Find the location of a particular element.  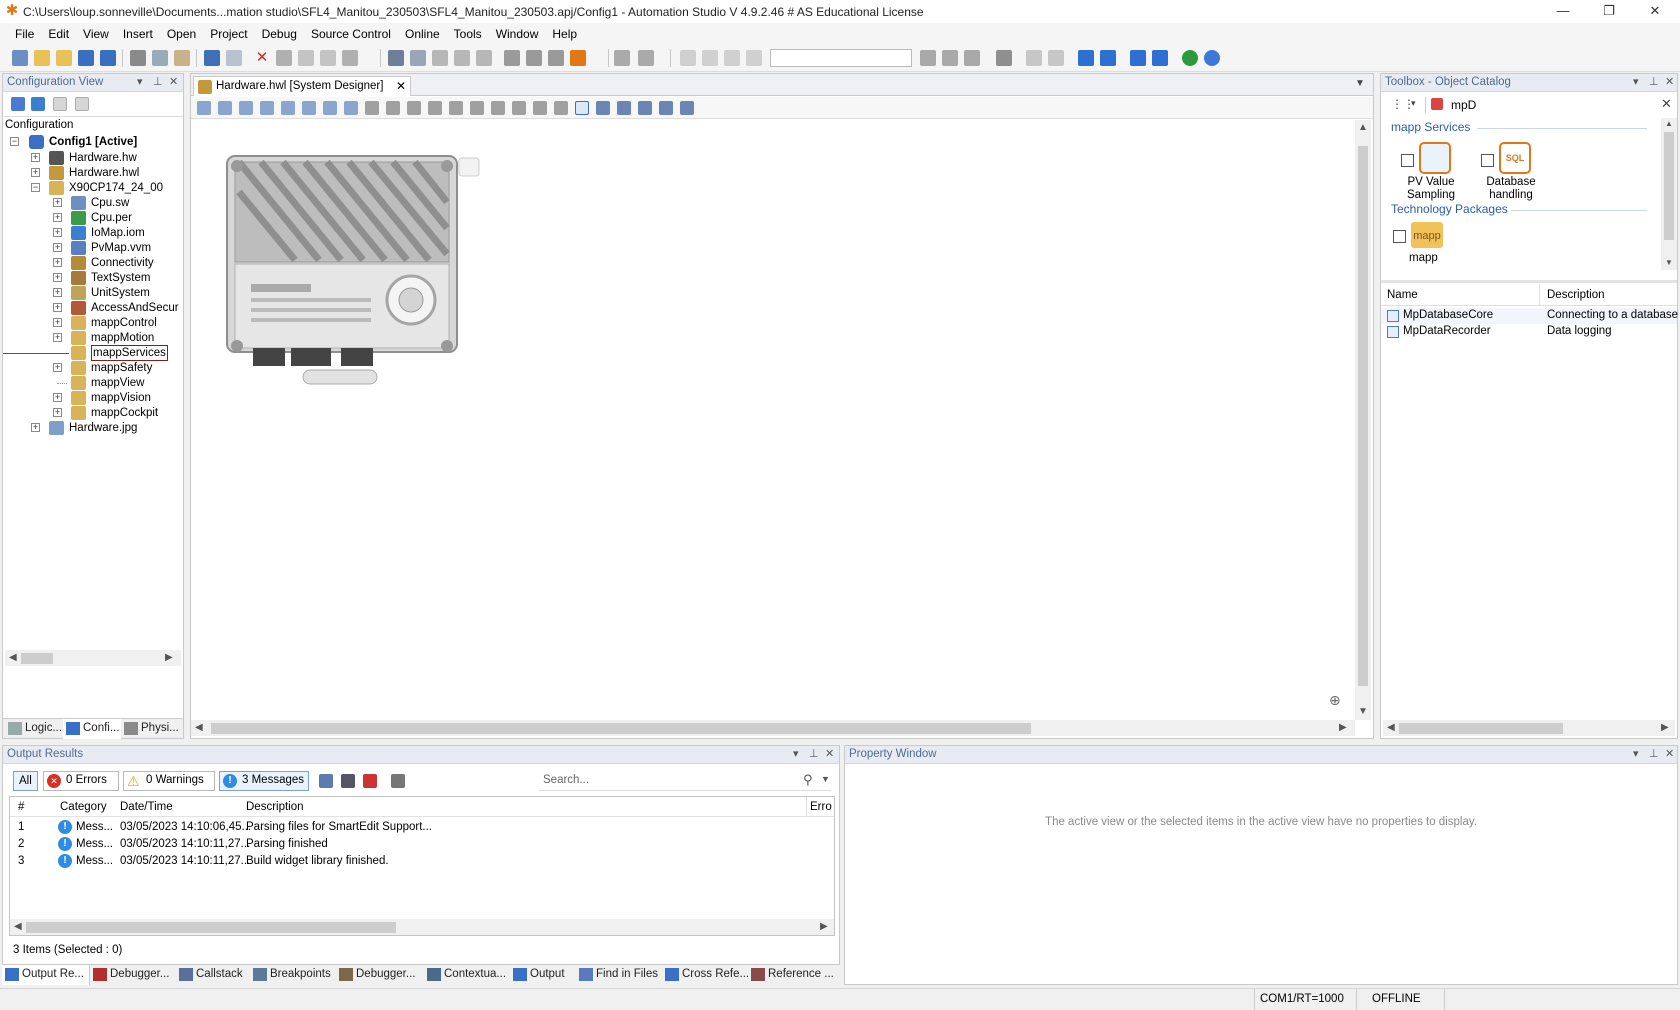

gear-icon is located at coordinates (622, 58).